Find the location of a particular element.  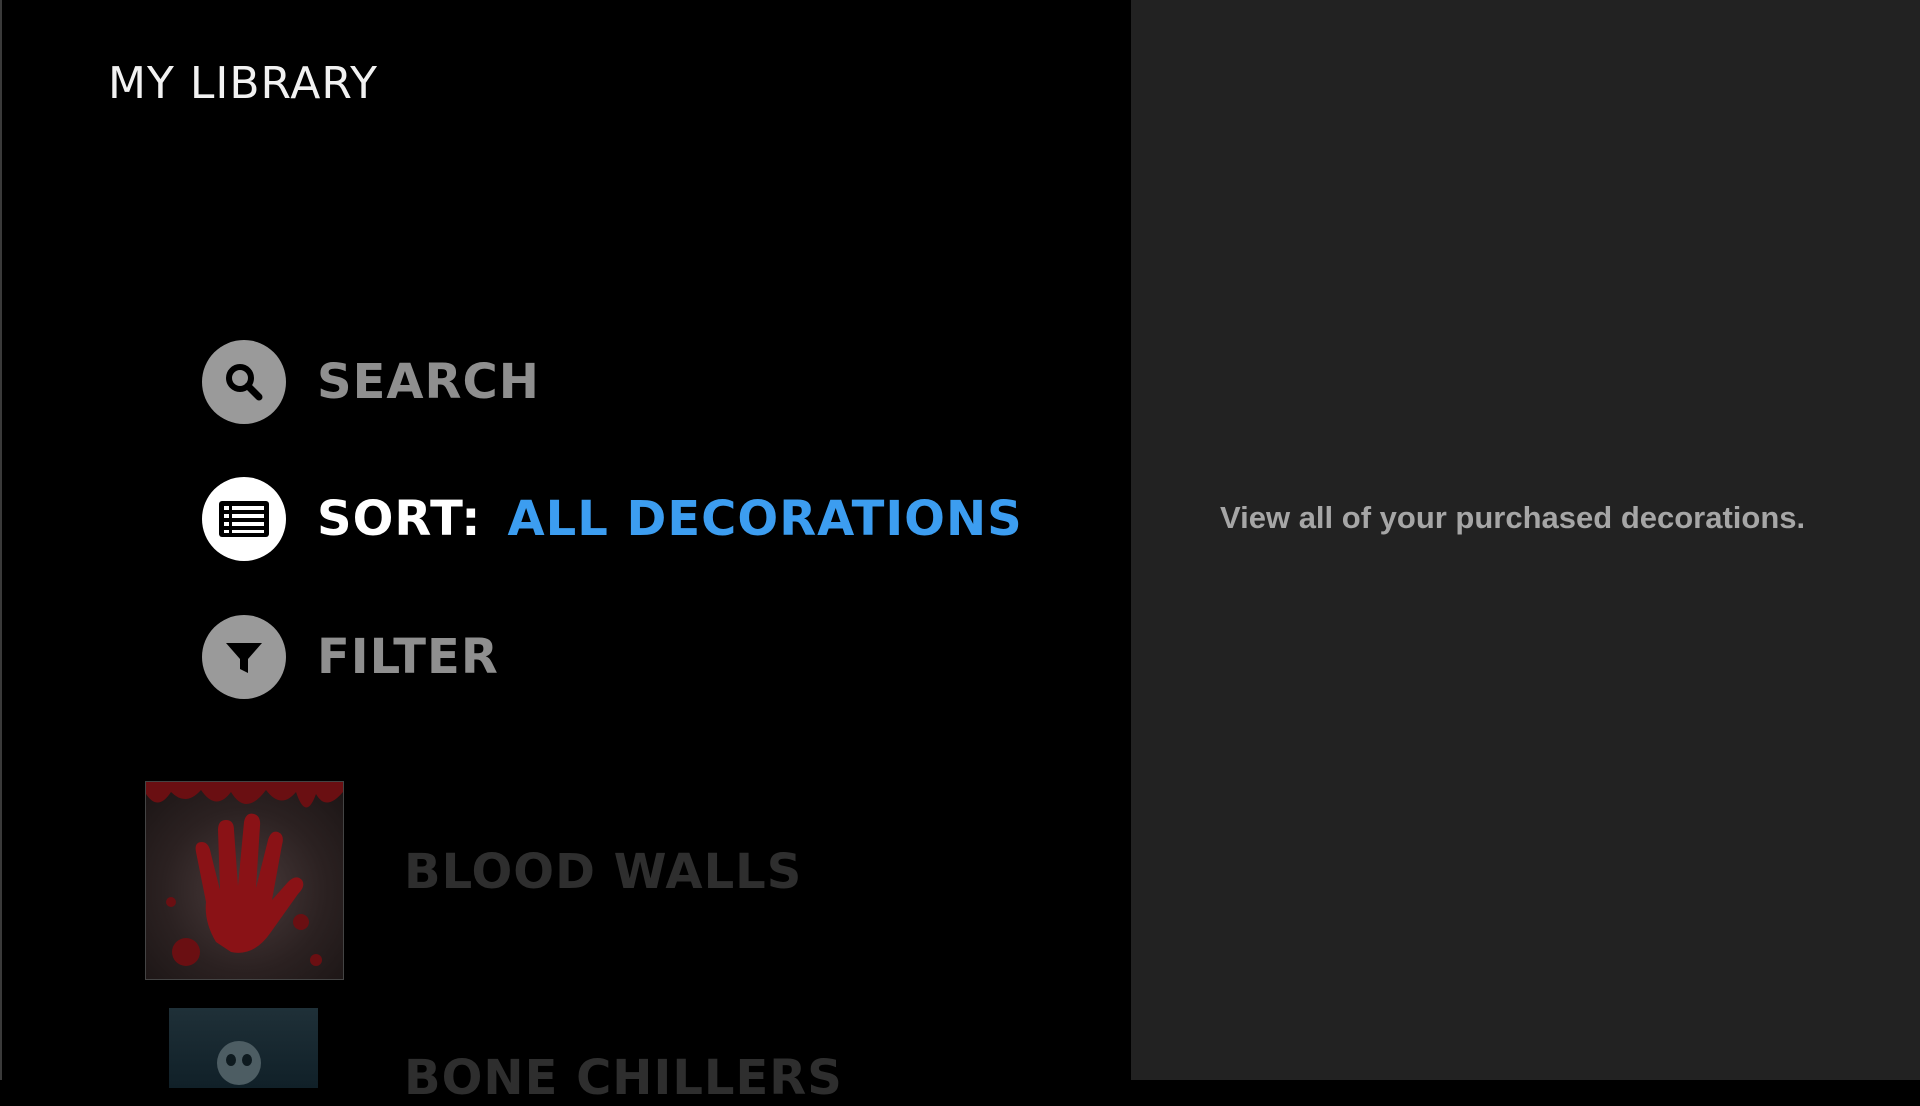

search-menu-item: SEARCH is located at coordinates (371, 382).